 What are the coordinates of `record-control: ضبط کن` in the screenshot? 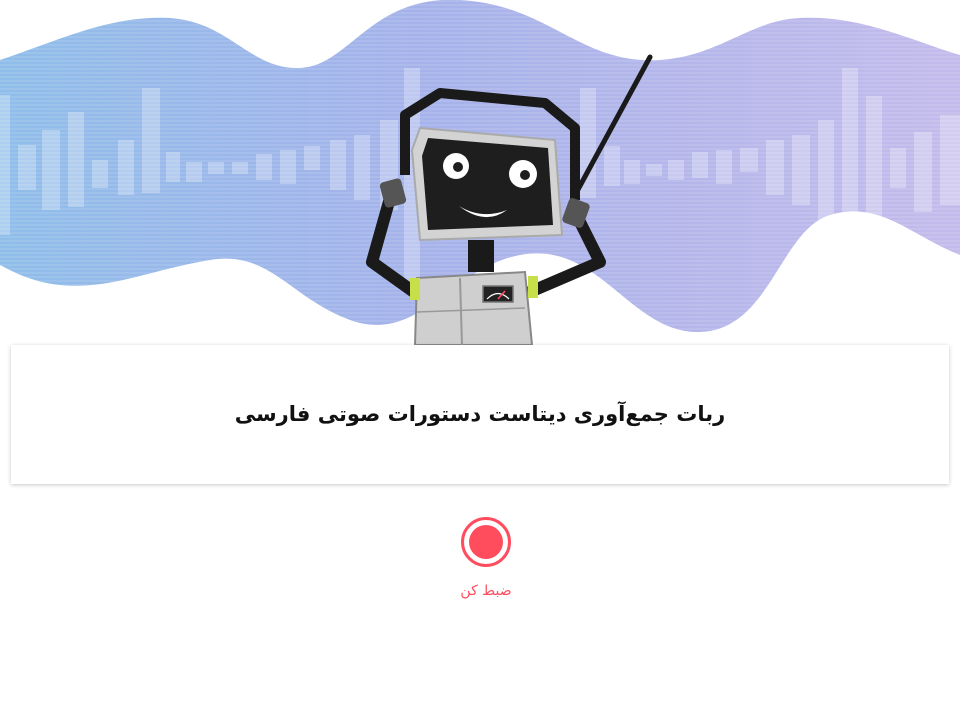 It's located at (486, 558).